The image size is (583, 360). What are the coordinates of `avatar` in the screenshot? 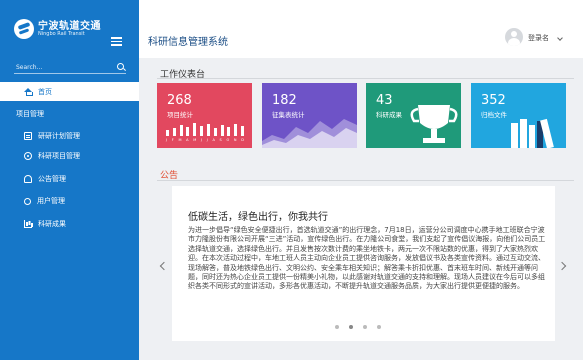 It's located at (514, 37).